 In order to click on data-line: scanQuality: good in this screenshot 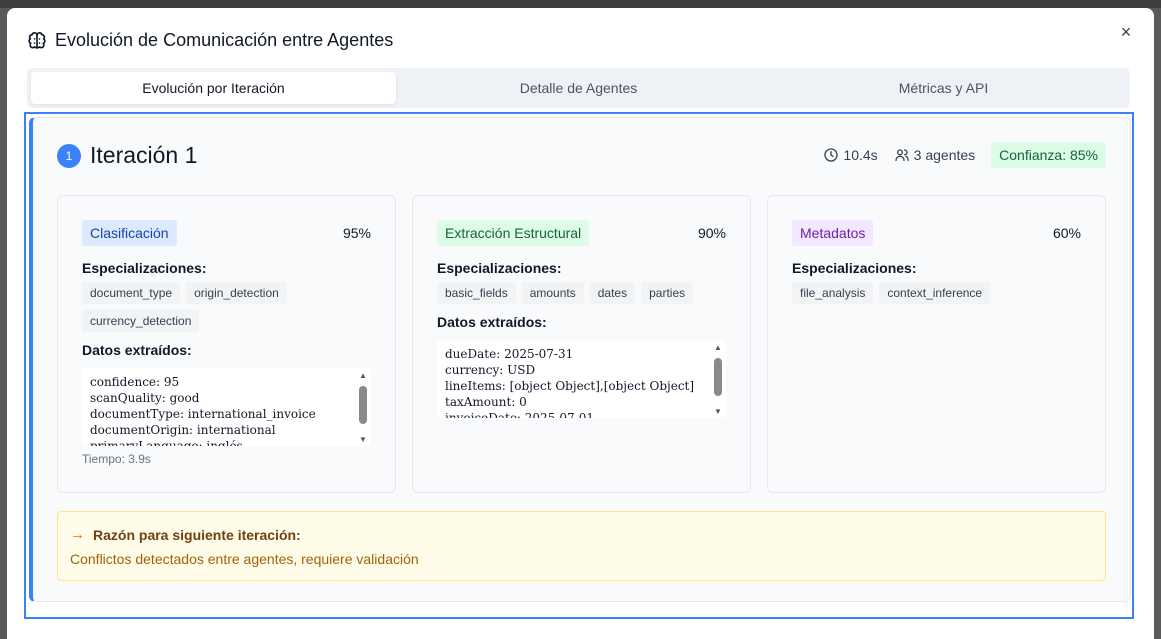, I will do `click(145, 398)`.